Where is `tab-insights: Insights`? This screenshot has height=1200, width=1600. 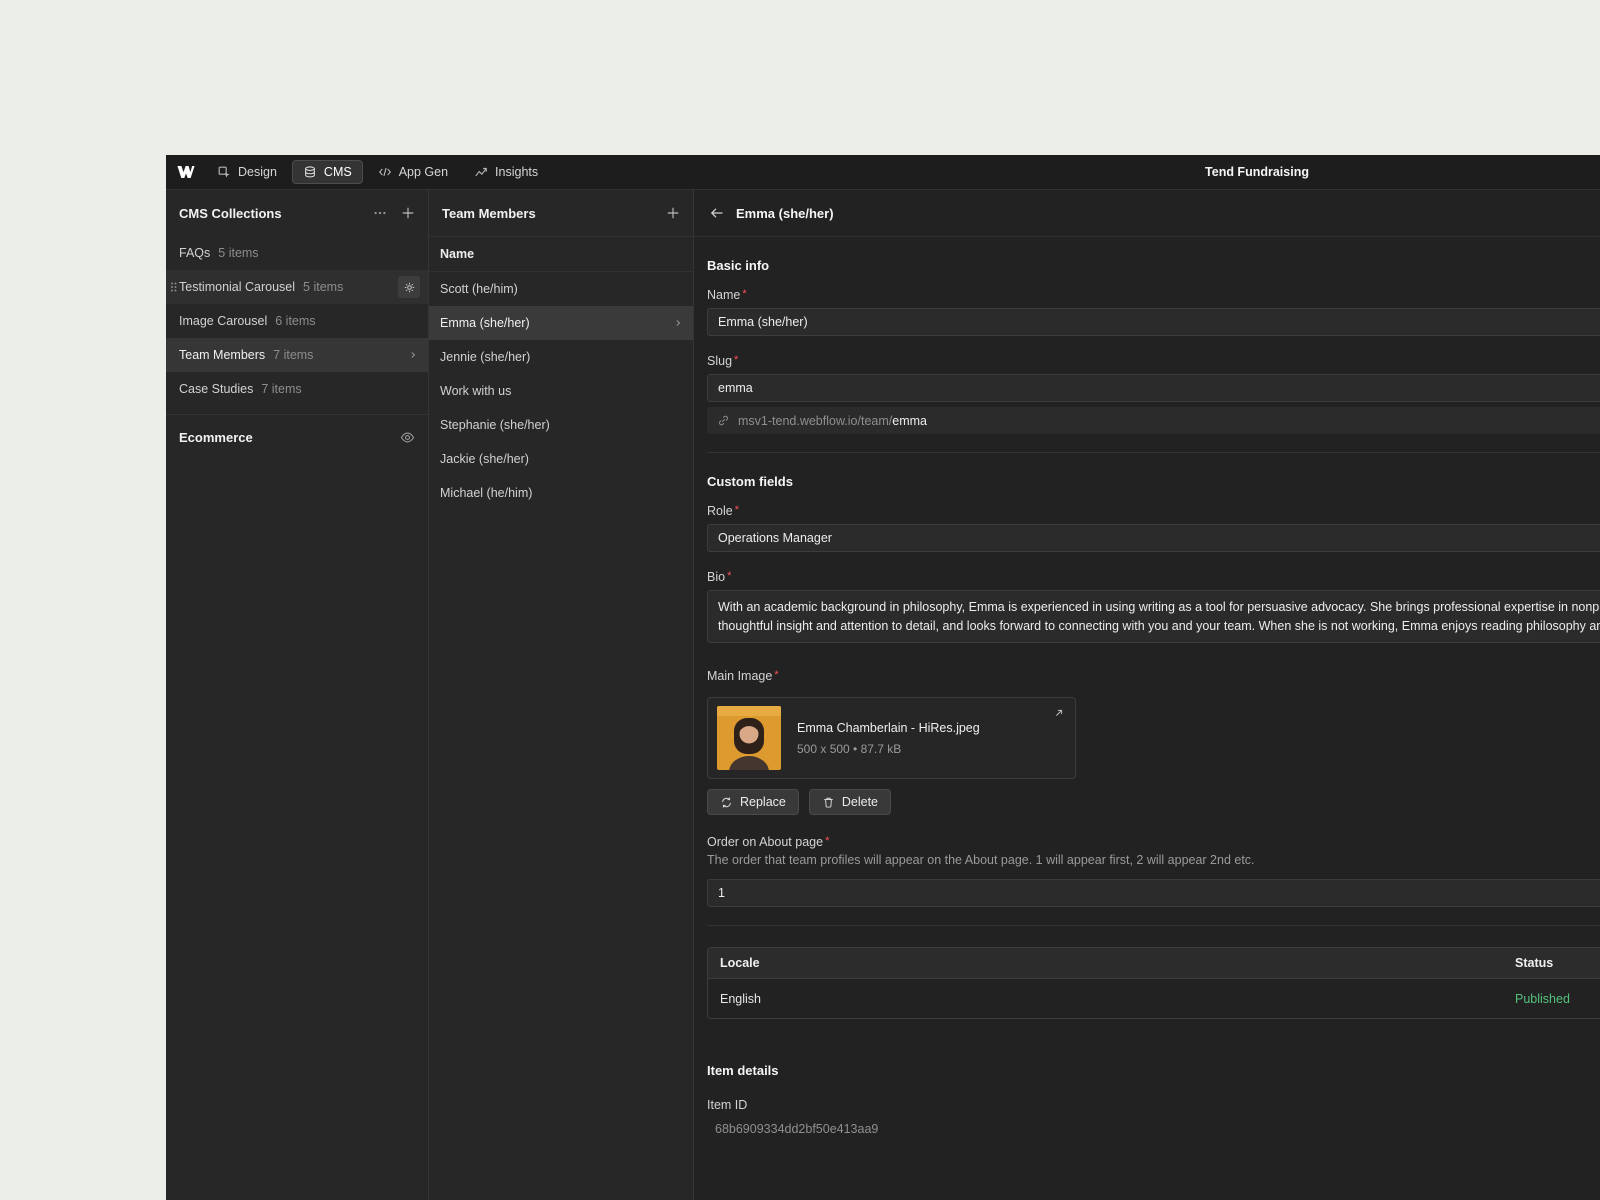 tab-insights: Insights is located at coordinates (506, 172).